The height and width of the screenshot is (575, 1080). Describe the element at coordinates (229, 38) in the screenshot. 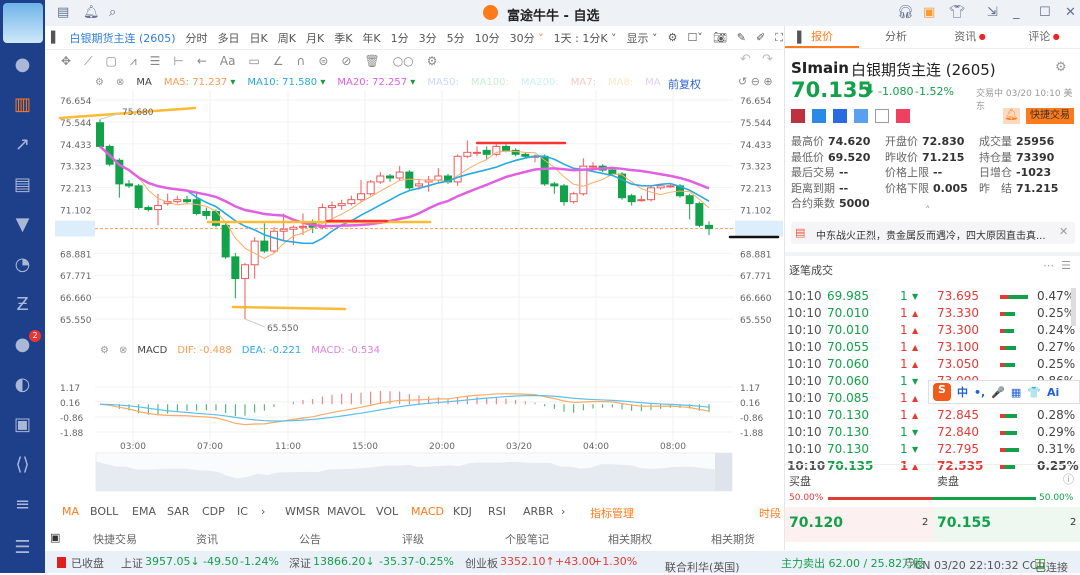

I see `period-tab: 多日` at that location.